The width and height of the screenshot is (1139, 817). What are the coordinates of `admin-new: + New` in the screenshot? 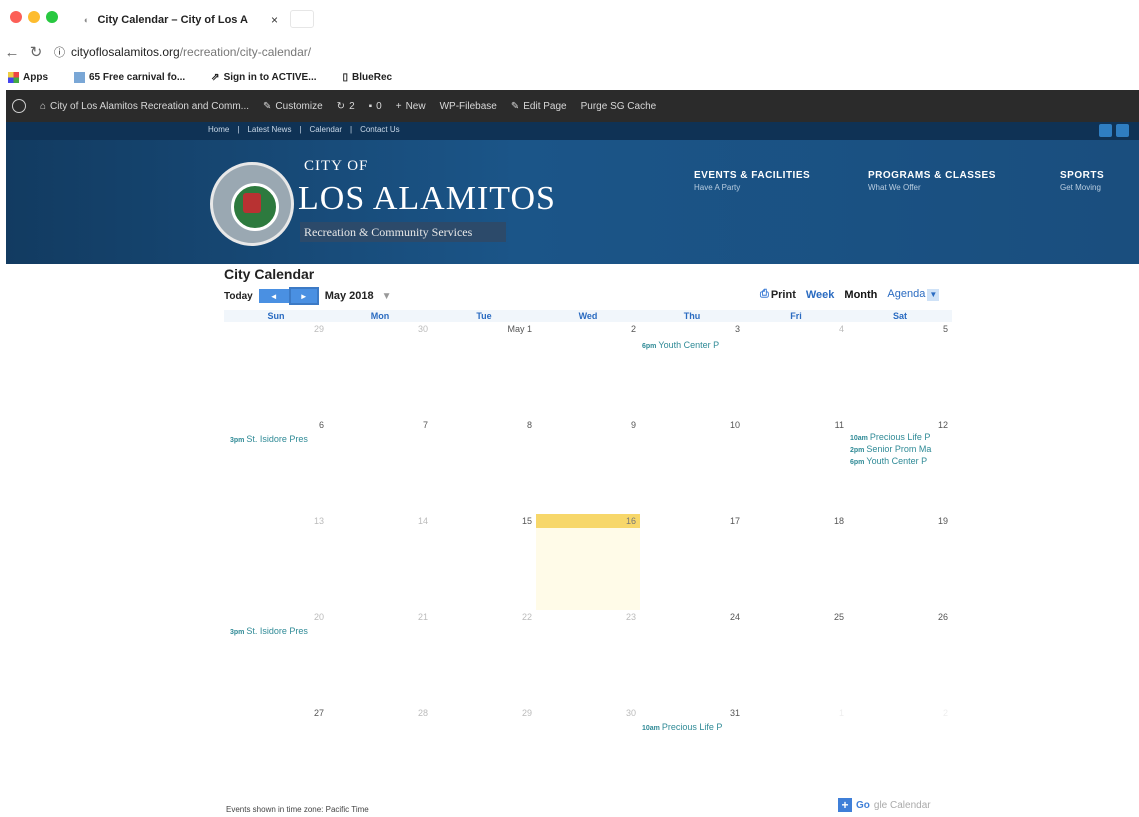 It's located at (411, 106).